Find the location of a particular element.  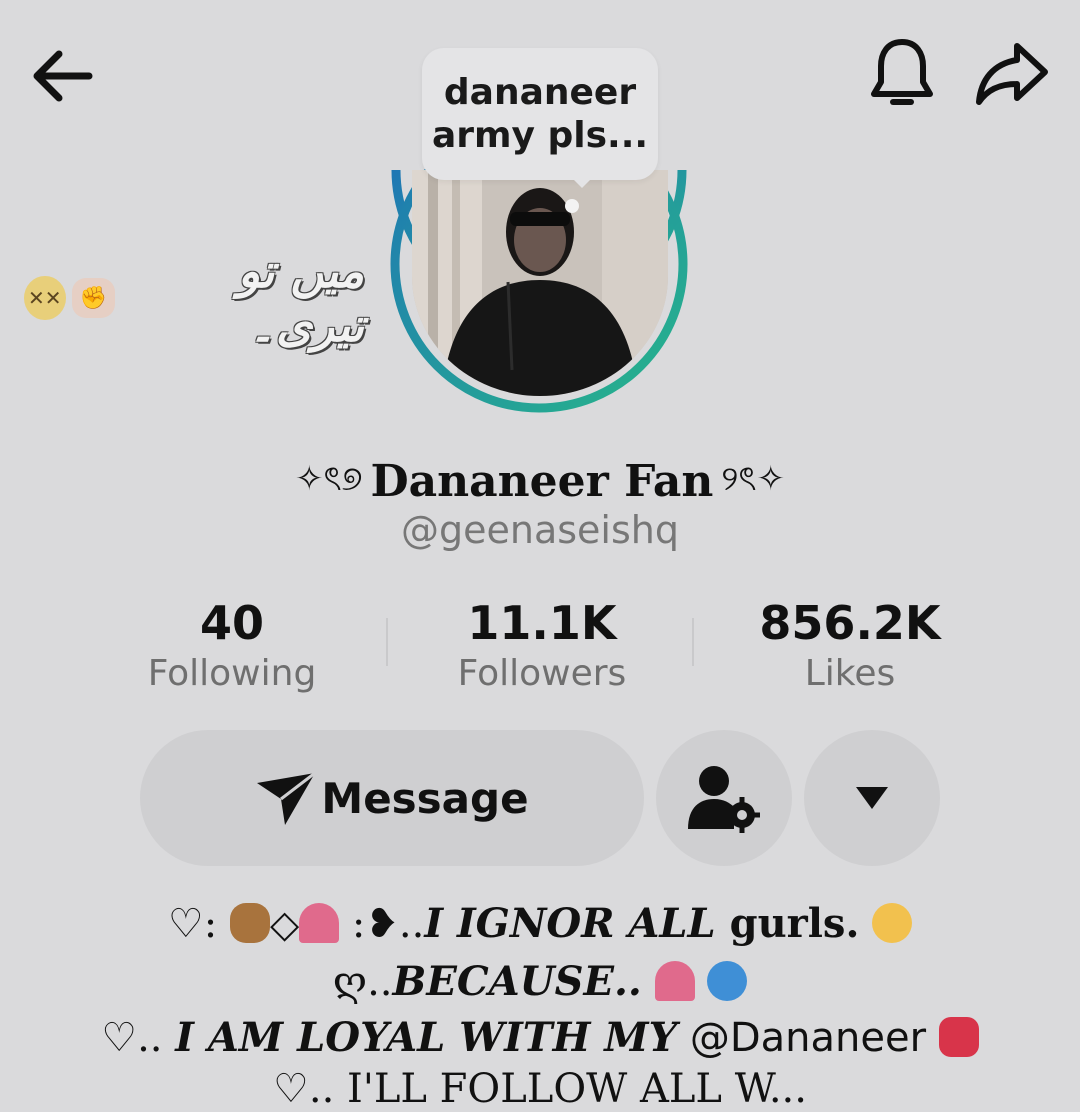

bio-line: ღ..BECAUSE.. is located at coordinates (540, 981).